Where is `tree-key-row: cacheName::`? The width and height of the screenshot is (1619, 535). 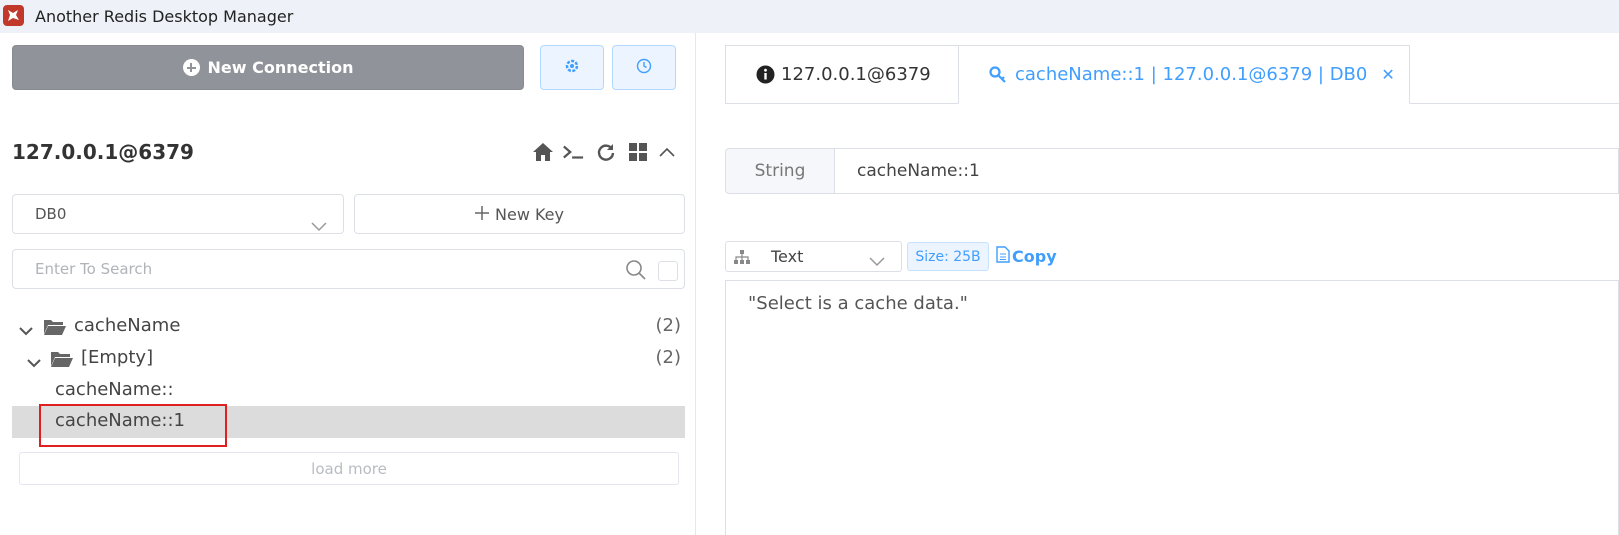
tree-key-row: cacheName:: is located at coordinates (348, 391).